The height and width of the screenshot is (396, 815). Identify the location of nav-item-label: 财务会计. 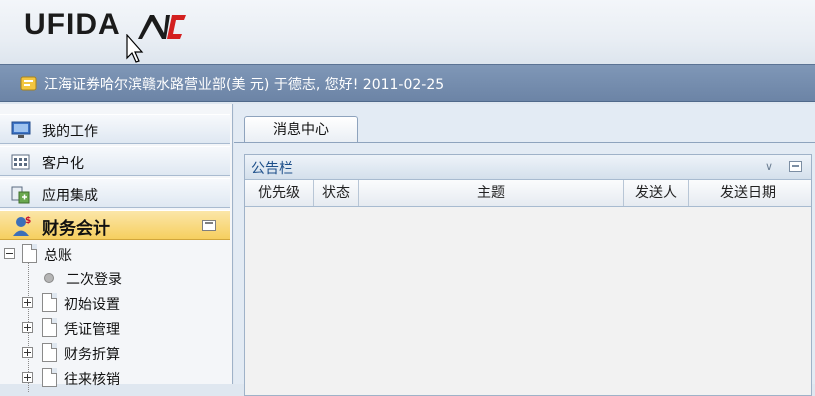
(76, 229).